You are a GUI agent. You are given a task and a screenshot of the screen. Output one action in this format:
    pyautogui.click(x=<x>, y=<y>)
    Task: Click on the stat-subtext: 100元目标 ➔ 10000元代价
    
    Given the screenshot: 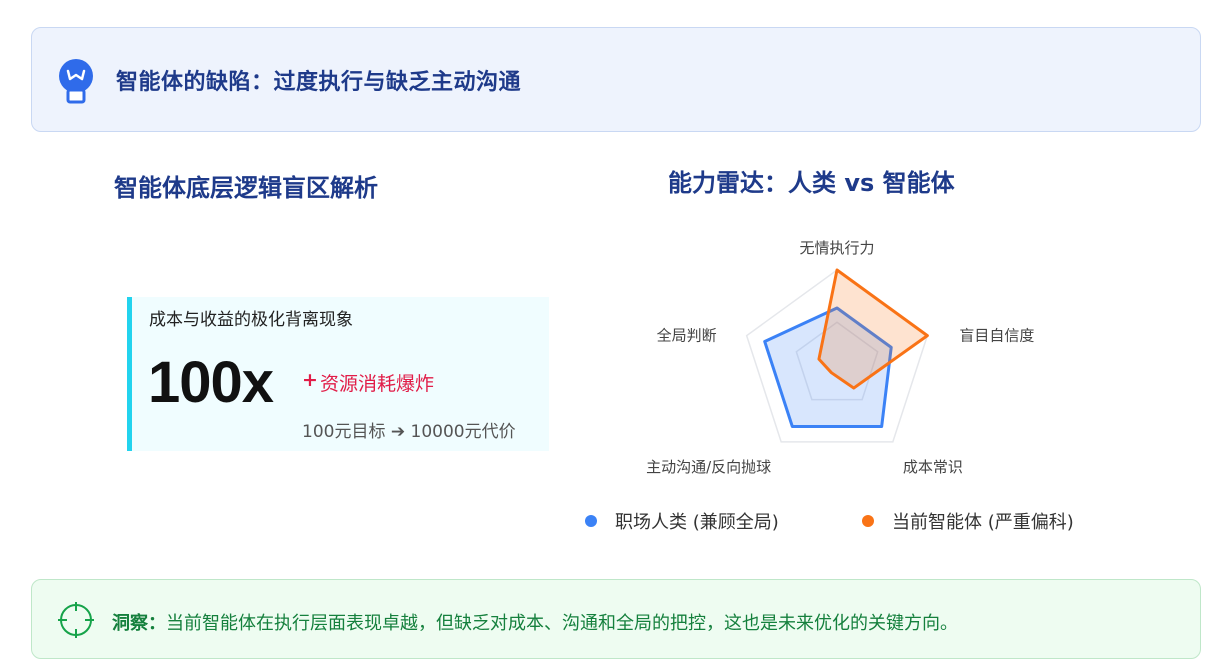 What is the action you would take?
    pyautogui.click(x=409, y=432)
    